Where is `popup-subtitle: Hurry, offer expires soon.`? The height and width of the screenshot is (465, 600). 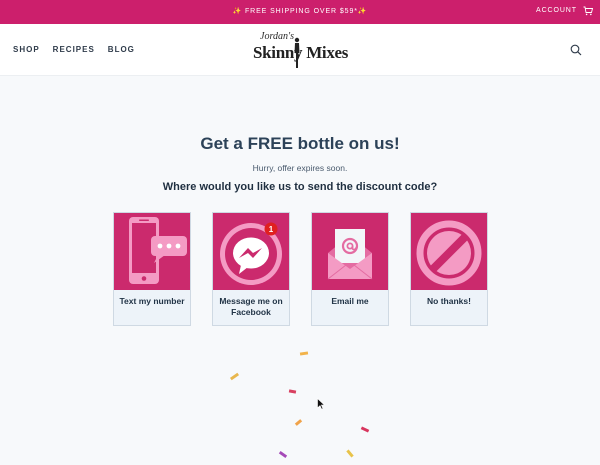
popup-subtitle: Hurry, offer expires soon. is located at coordinates (300, 168).